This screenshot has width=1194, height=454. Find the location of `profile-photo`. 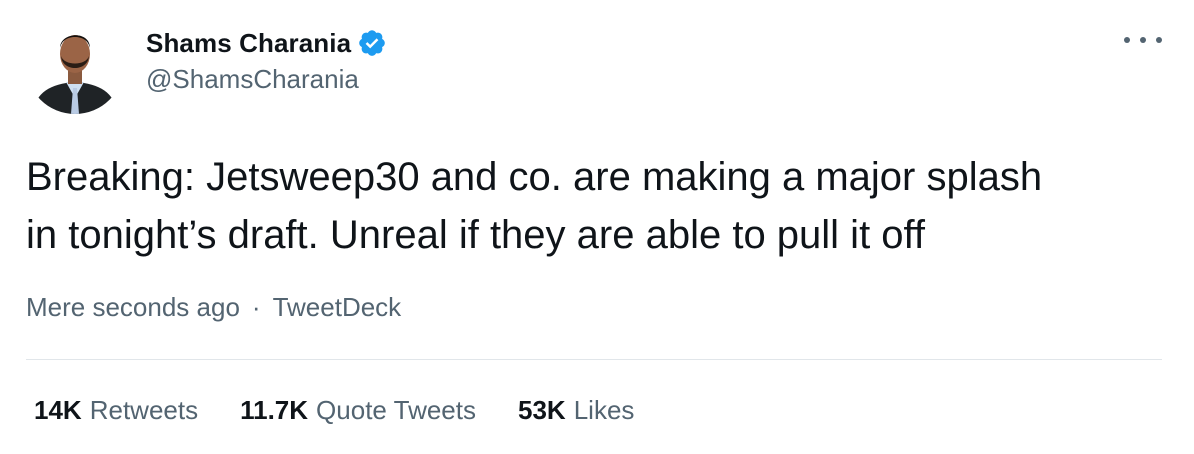

profile-photo is located at coordinates (75, 65).